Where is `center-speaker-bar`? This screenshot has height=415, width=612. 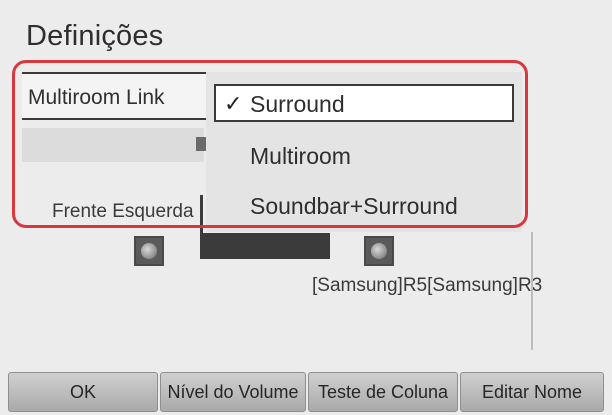
center-speaker-bar is located at coordinates (265, 246).